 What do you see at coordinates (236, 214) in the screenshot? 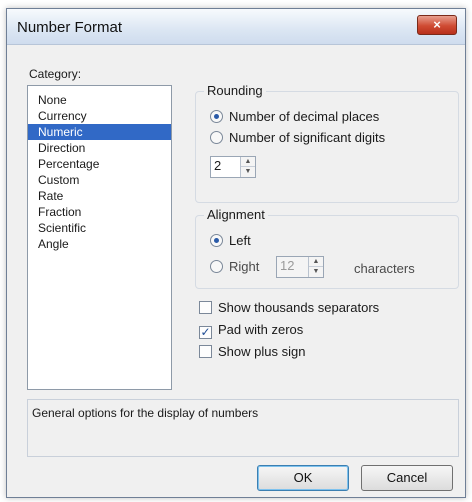
I see `alignment-title: Alignment` at bounding box center [236, 214].